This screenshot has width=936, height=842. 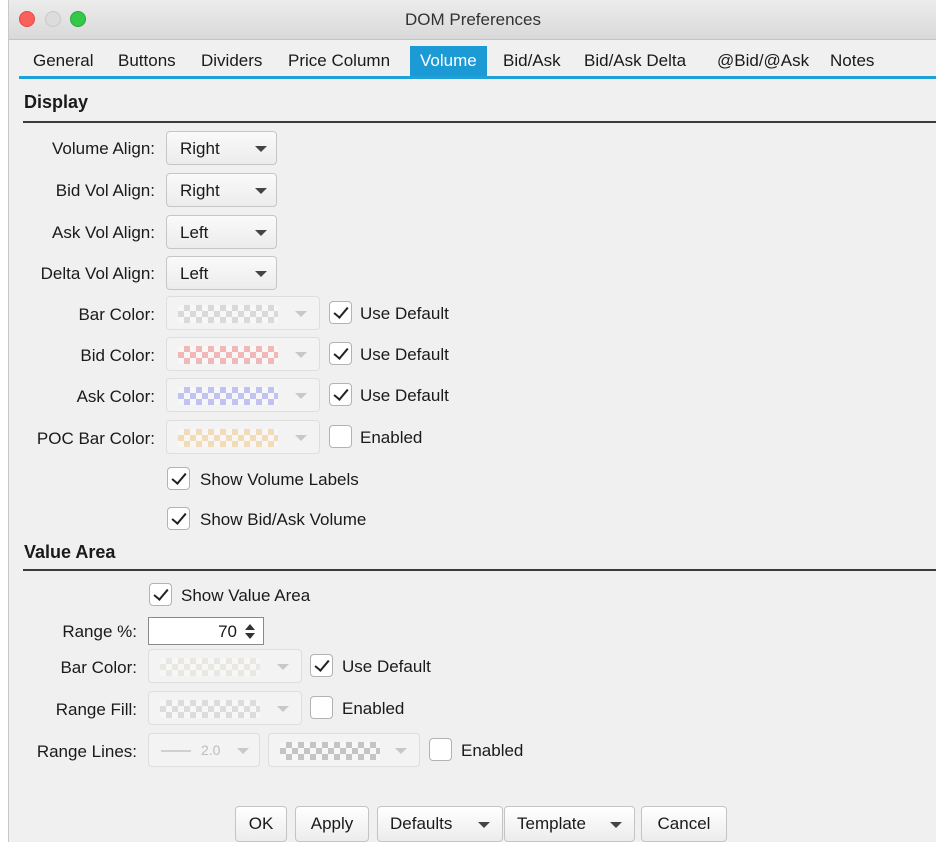 I want to click on apply-button: Apply, so click(x=332, y=824).